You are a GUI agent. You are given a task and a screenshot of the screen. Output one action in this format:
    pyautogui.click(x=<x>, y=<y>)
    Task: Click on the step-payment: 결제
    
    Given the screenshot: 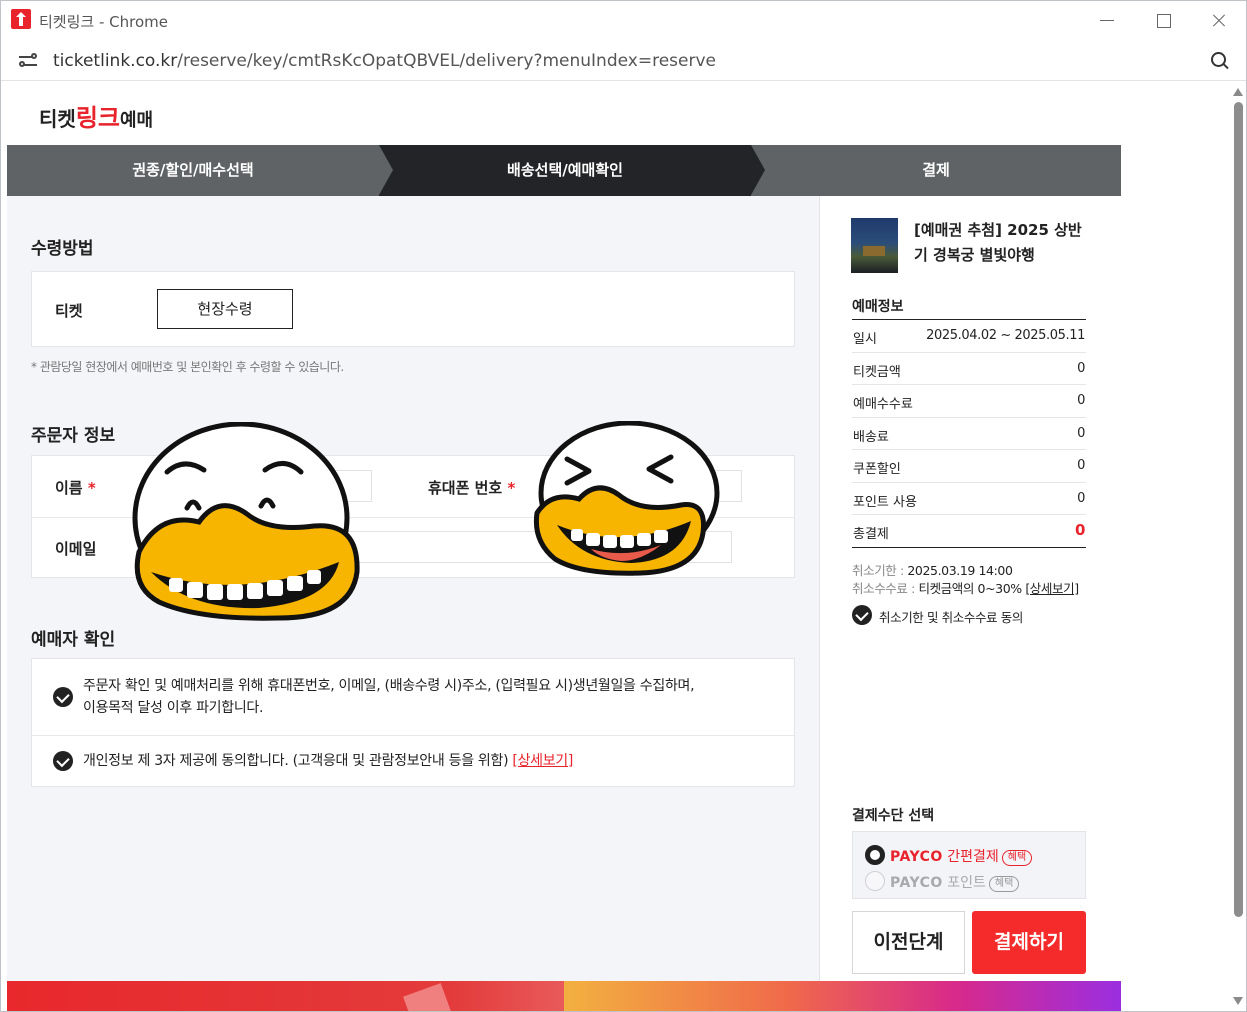 What is the action you would take?
    pyautogui.click(x=936, y=170)
    